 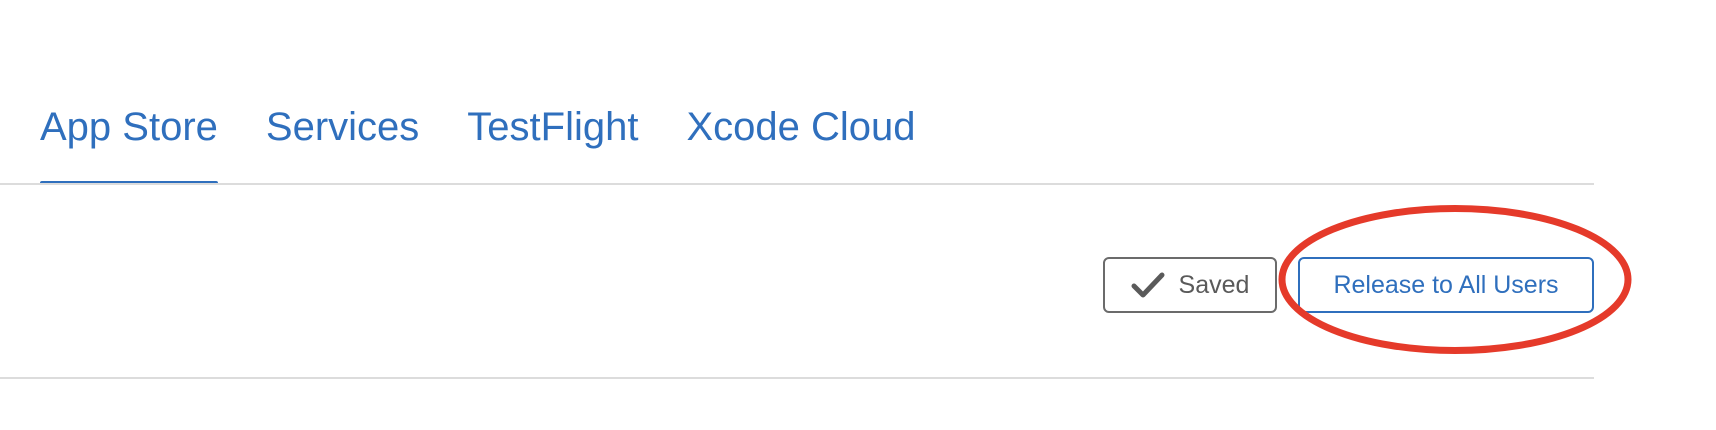 I want to click on tab-testflight: TestFlight, so click(x=552, y=127).